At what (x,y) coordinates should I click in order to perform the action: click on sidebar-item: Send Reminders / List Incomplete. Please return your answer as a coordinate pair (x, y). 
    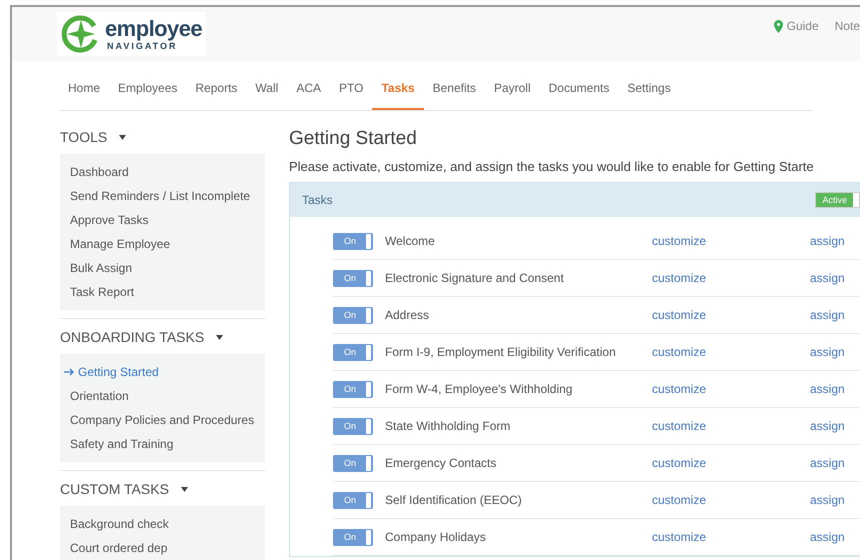
    Looking at the image, I should click on (162, 196).